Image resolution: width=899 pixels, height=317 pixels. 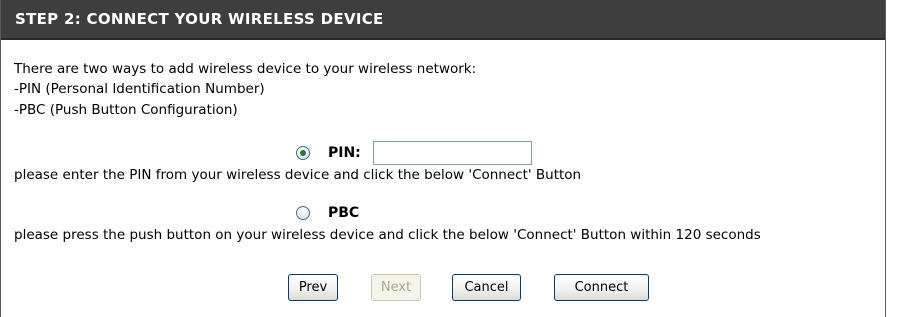 I want to click on pbc-label: PBC, so click(x=344, y=213).